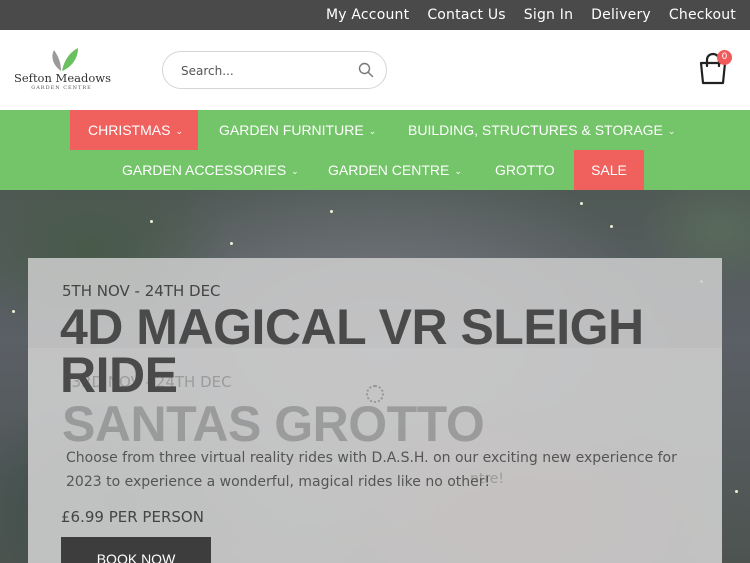 The height and width of the screenshot is (563, 750). I want to click on nav-item-garden-accessories: GARDEN ACCESSORIES ⌄, so click(210, 170).